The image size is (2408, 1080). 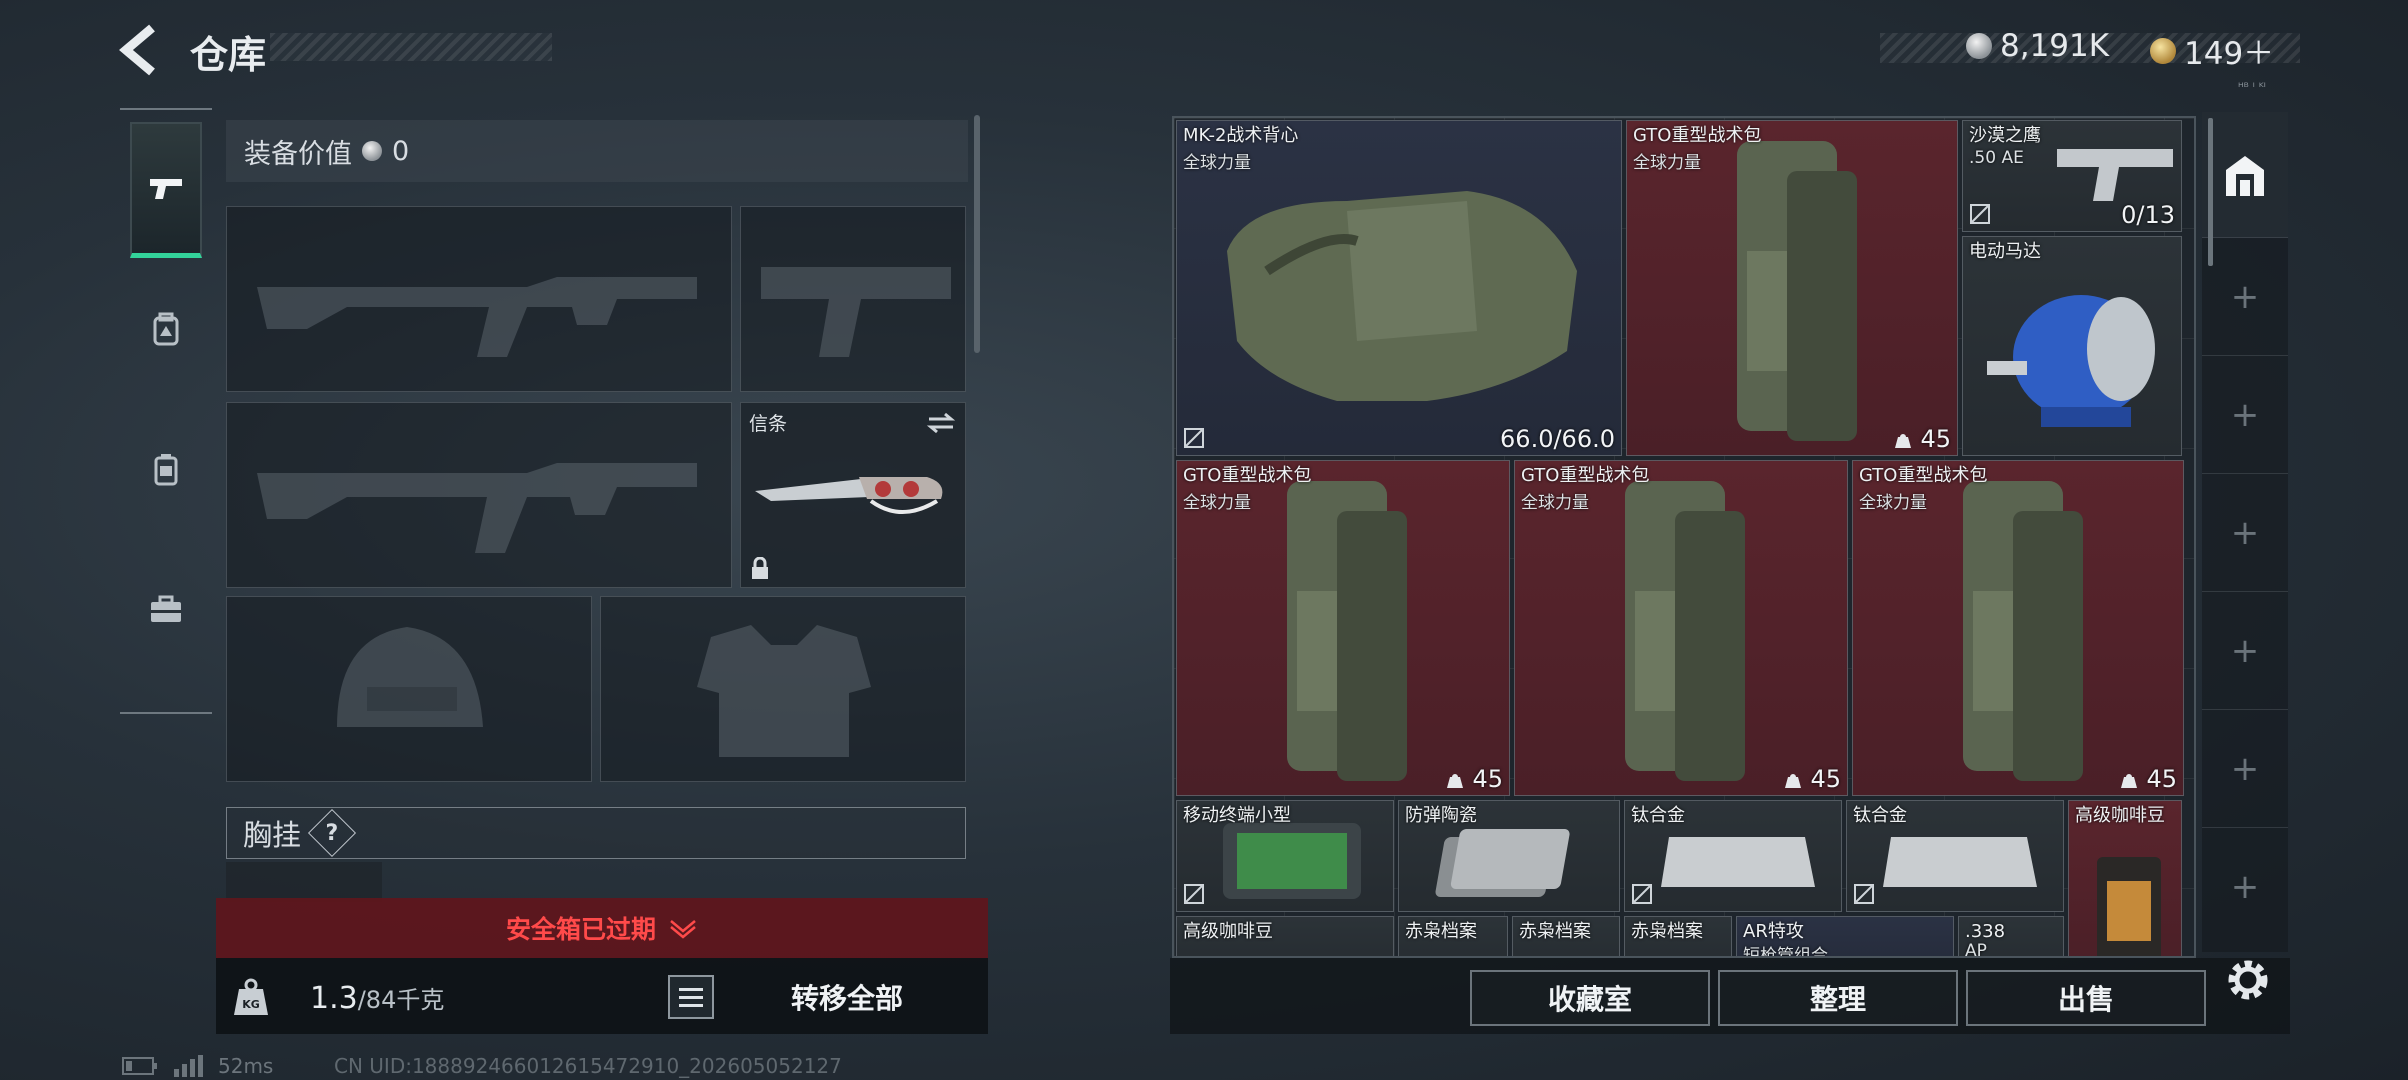 I want to click on currency-gold: 149＋, so click(x=2212, y=50).